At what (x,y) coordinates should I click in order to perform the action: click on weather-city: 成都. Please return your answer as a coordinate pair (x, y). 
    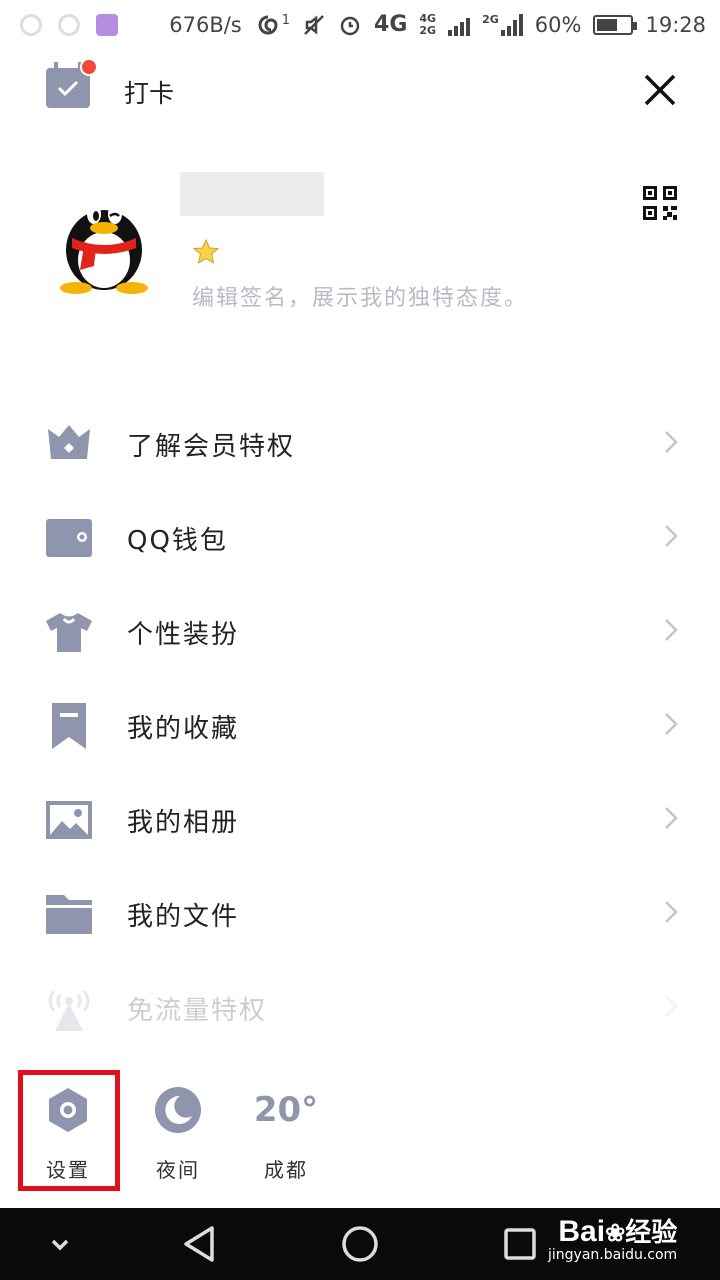
    Looking at the image, I should click on (286, 1170).